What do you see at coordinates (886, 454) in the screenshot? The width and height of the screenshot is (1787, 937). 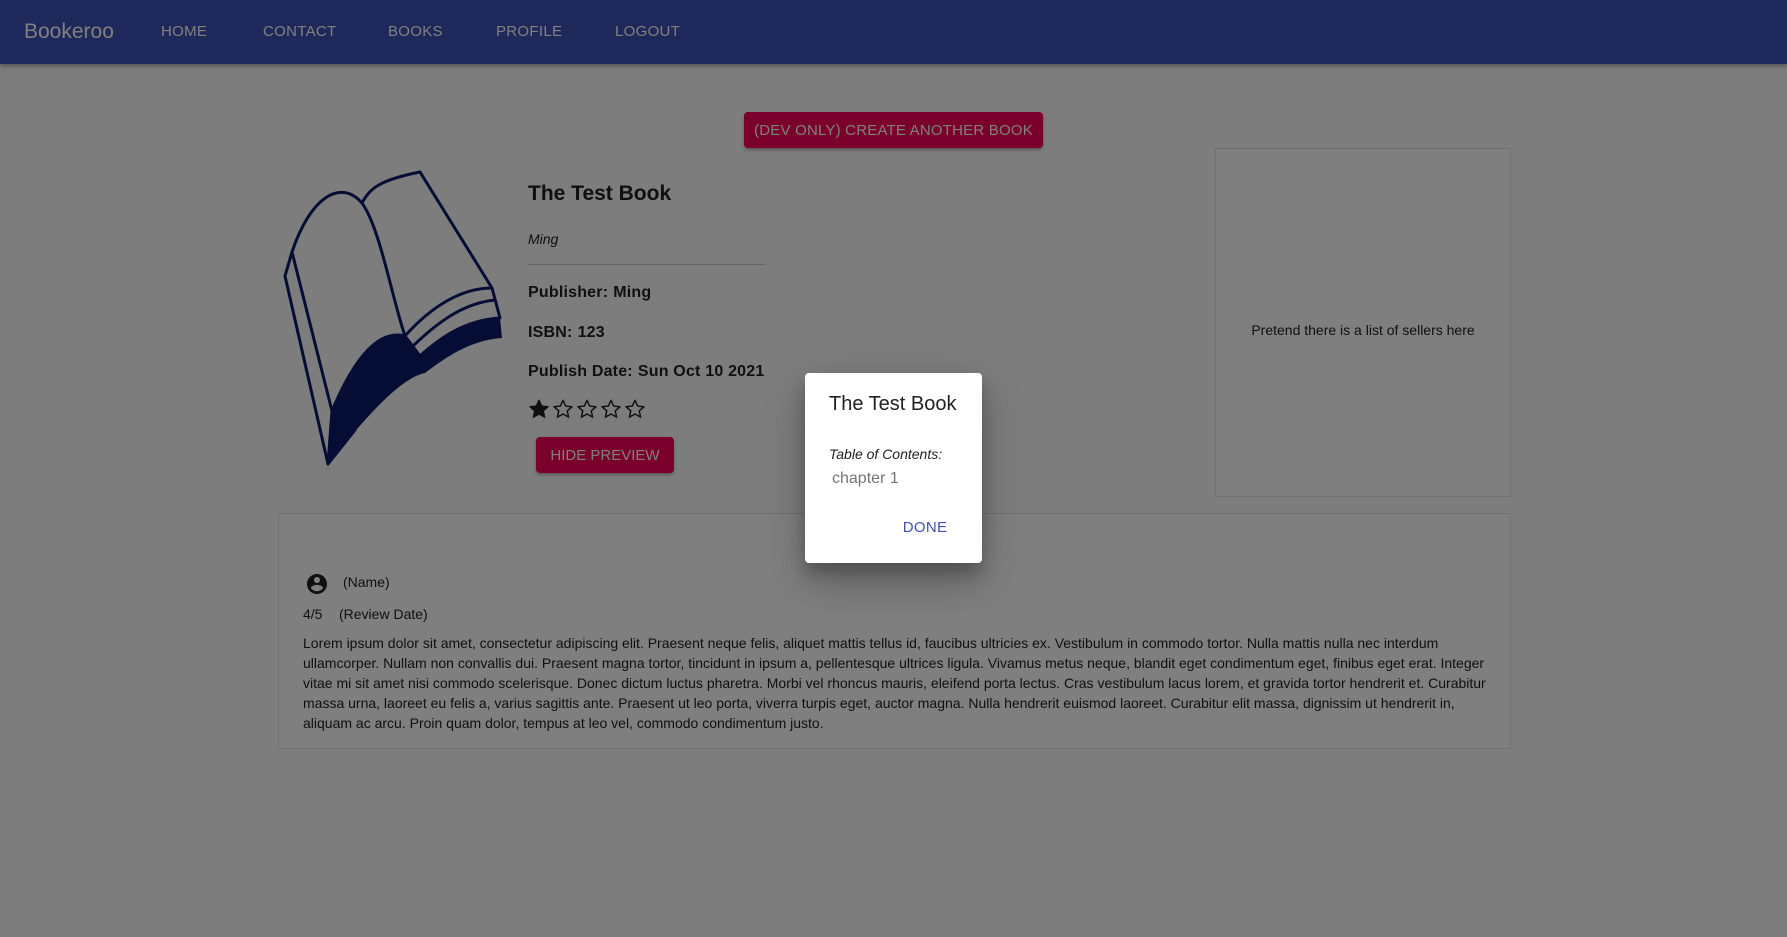 I see `toc-label: Table of Contents:` at bounding box center [886, 454].